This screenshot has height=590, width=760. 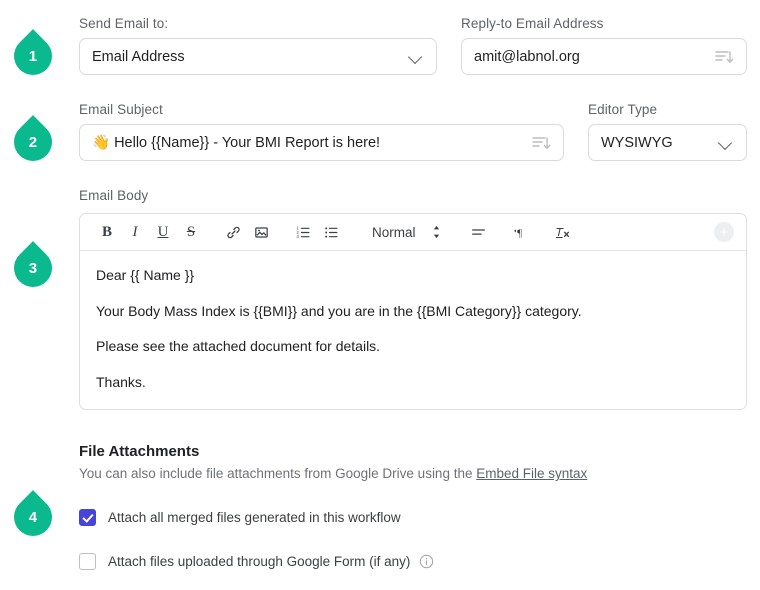 I want to click on reply-to-value: amit@labnol.org, so click(x=527, y=56).